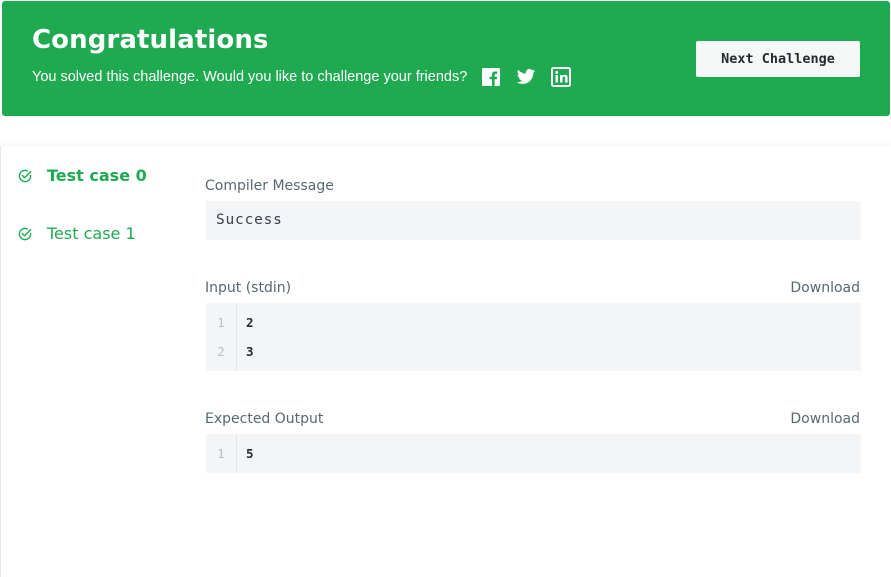 The height and width of the screenshot is (577, 891). I want to click on banner-title: Congratulations, so click(150, 40).